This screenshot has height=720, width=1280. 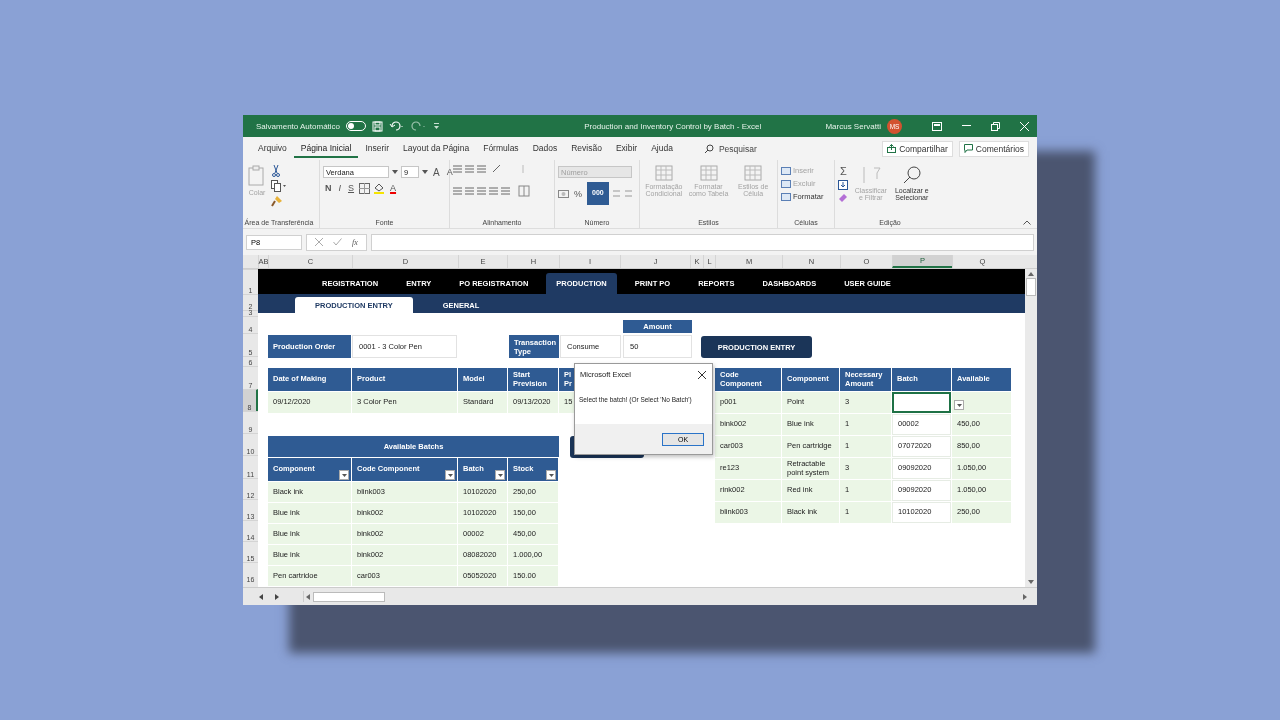 I want to click on menu-tab: Ajuda, so click(x=662, y=148).